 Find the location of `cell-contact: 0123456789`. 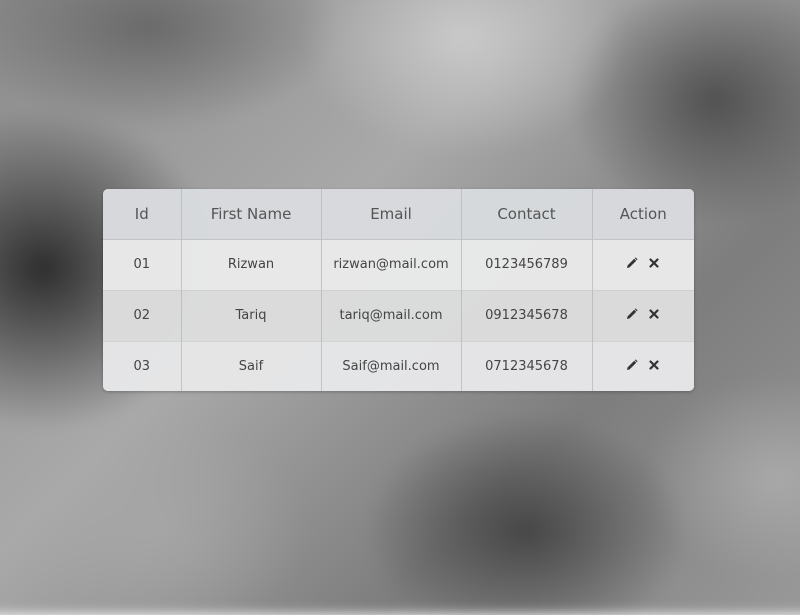

cell-contact: 0123456789 is located at coordinates (527, 264).